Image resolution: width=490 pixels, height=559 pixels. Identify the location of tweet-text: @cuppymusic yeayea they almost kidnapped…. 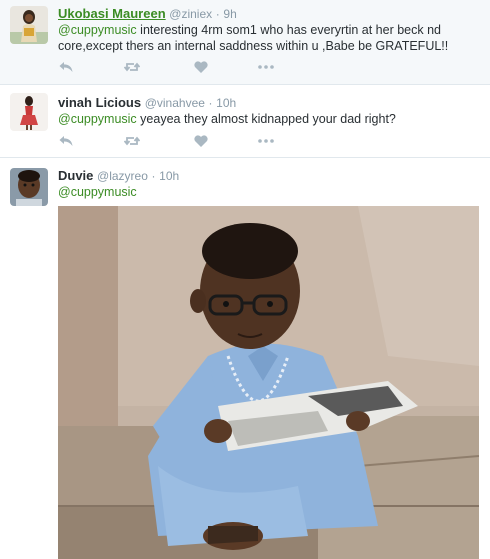
(268, 119).